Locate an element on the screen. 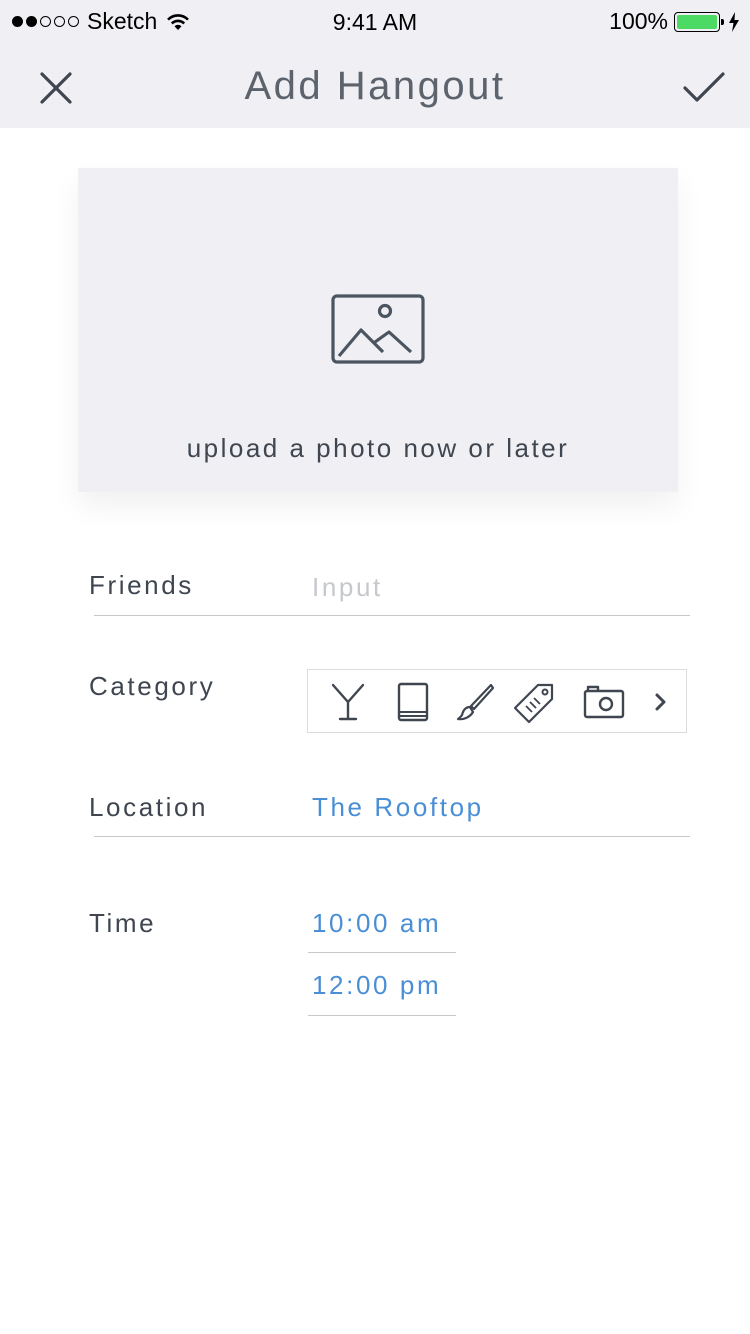  time-label: Time is located at coordinates (123, 923).